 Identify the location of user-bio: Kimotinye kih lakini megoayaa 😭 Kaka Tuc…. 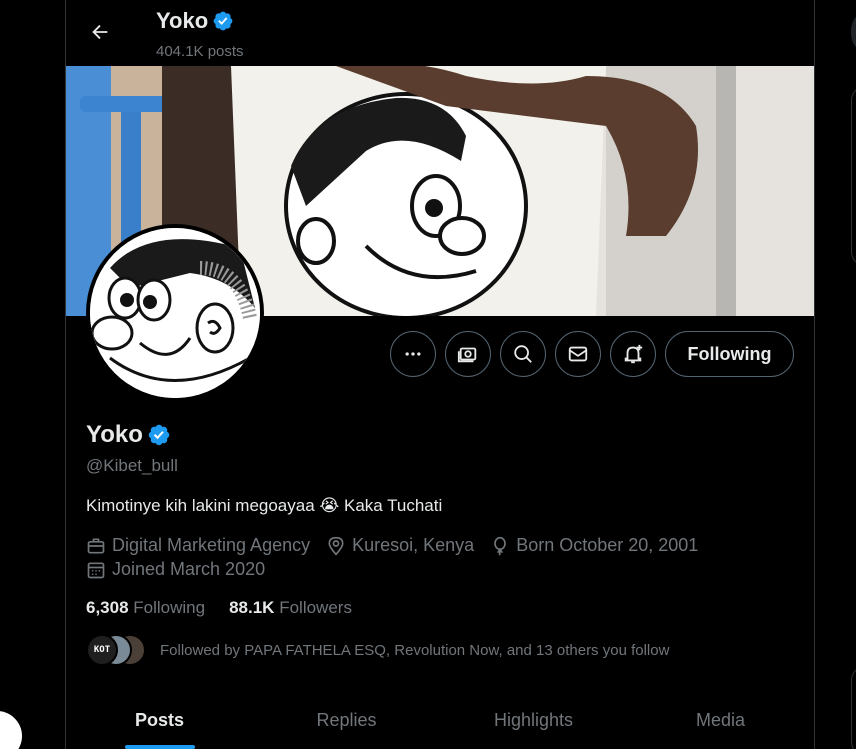
(264, 505).